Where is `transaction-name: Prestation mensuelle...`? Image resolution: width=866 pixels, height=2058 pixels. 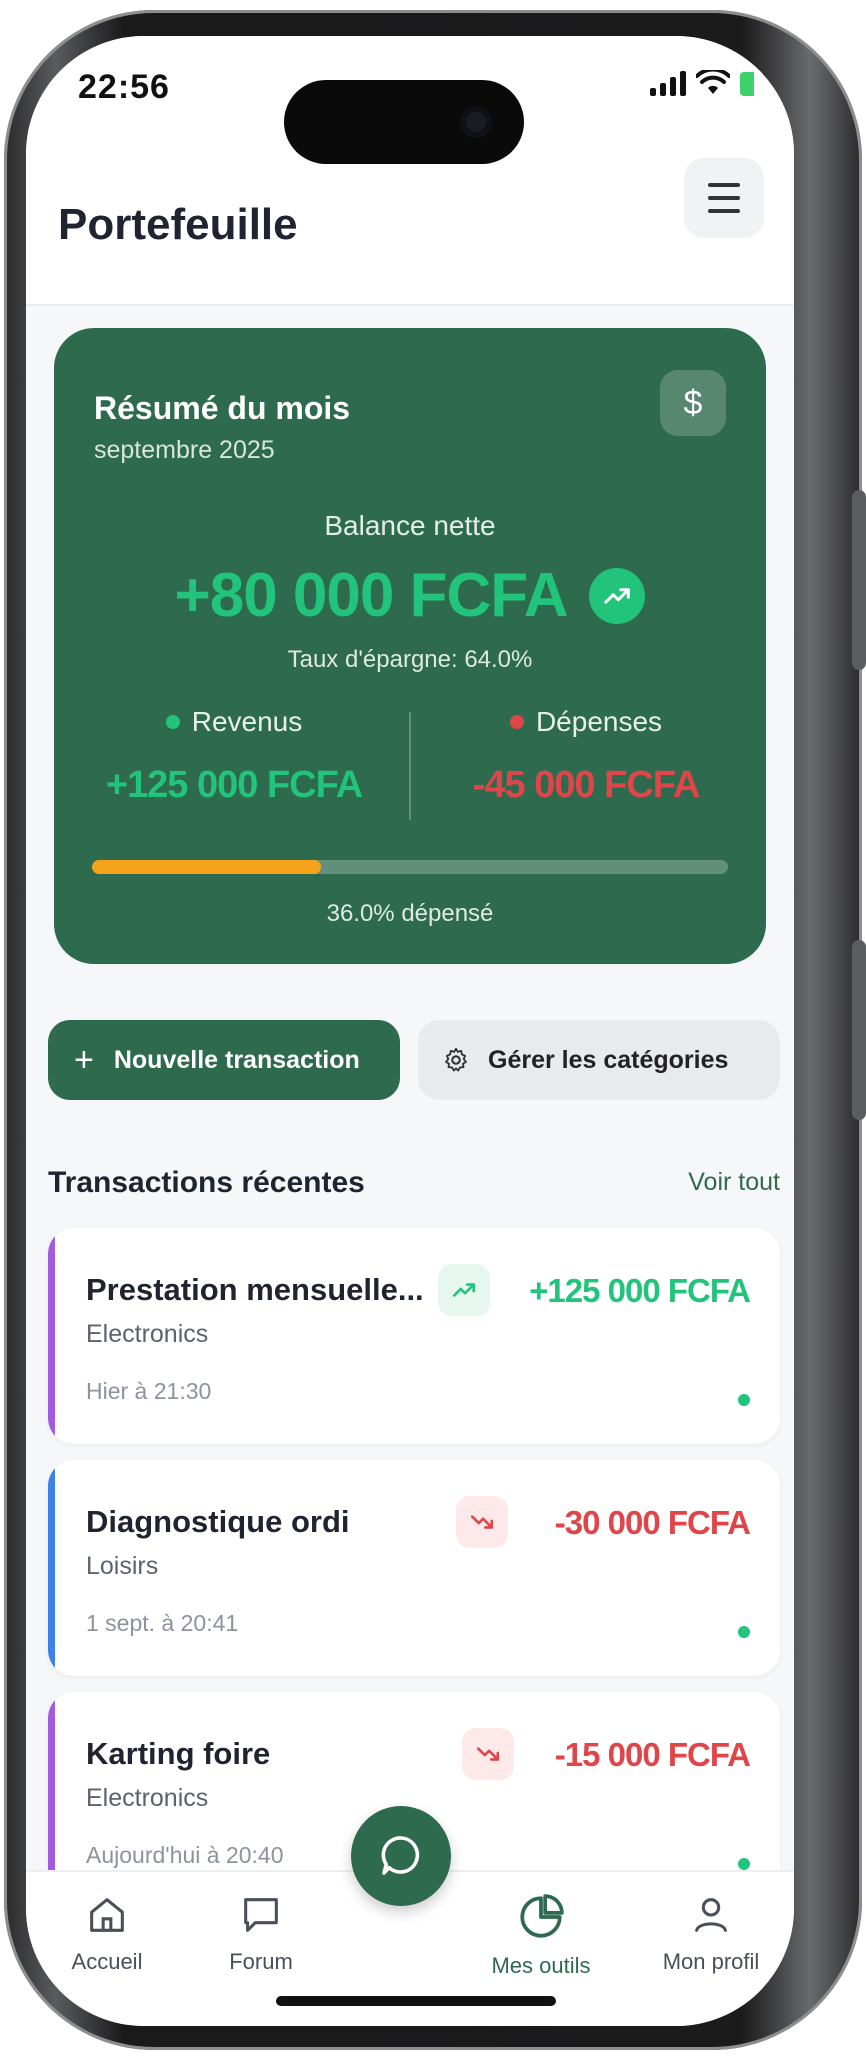
transaction-name: Prestation mensuelle... is located at coordinates (255, 1289).